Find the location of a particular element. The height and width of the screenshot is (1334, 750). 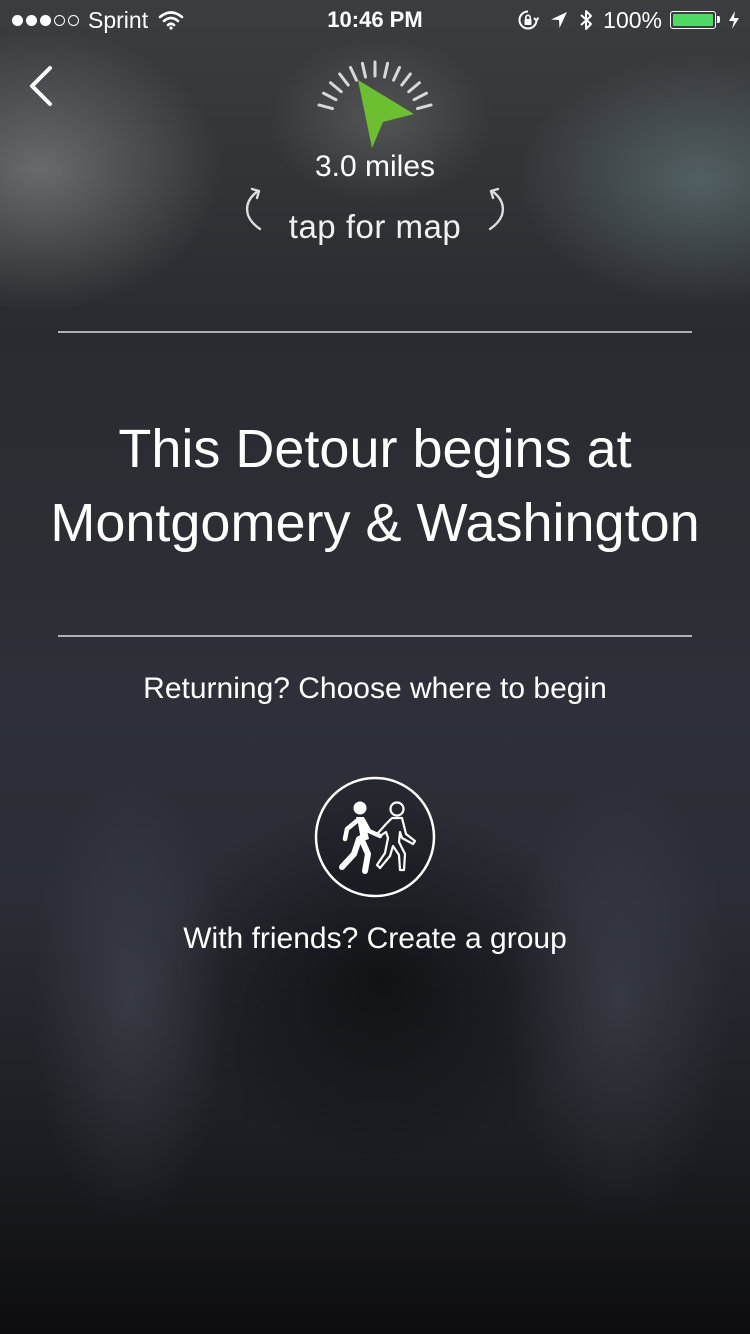

battery-icon is located at coordinates (695, 20).